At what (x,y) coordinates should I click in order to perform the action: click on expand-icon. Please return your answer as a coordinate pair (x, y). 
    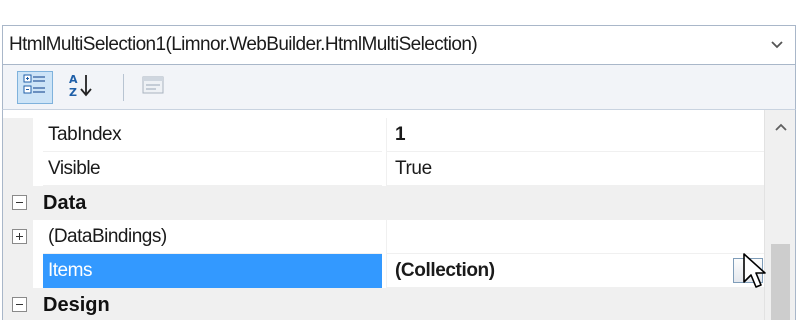
    Looking at the image, I should click on (19, 236).